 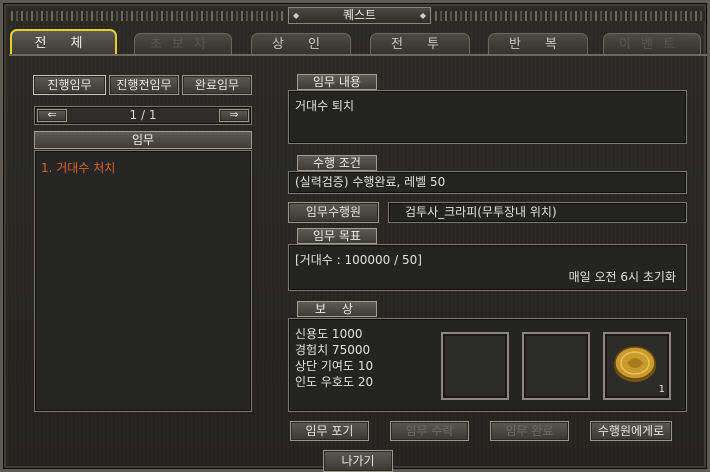 What do you see at coordinates (337, 82) in the screenshot?
I see `content-label: 임무 내용` at bounding box center [337, 82].